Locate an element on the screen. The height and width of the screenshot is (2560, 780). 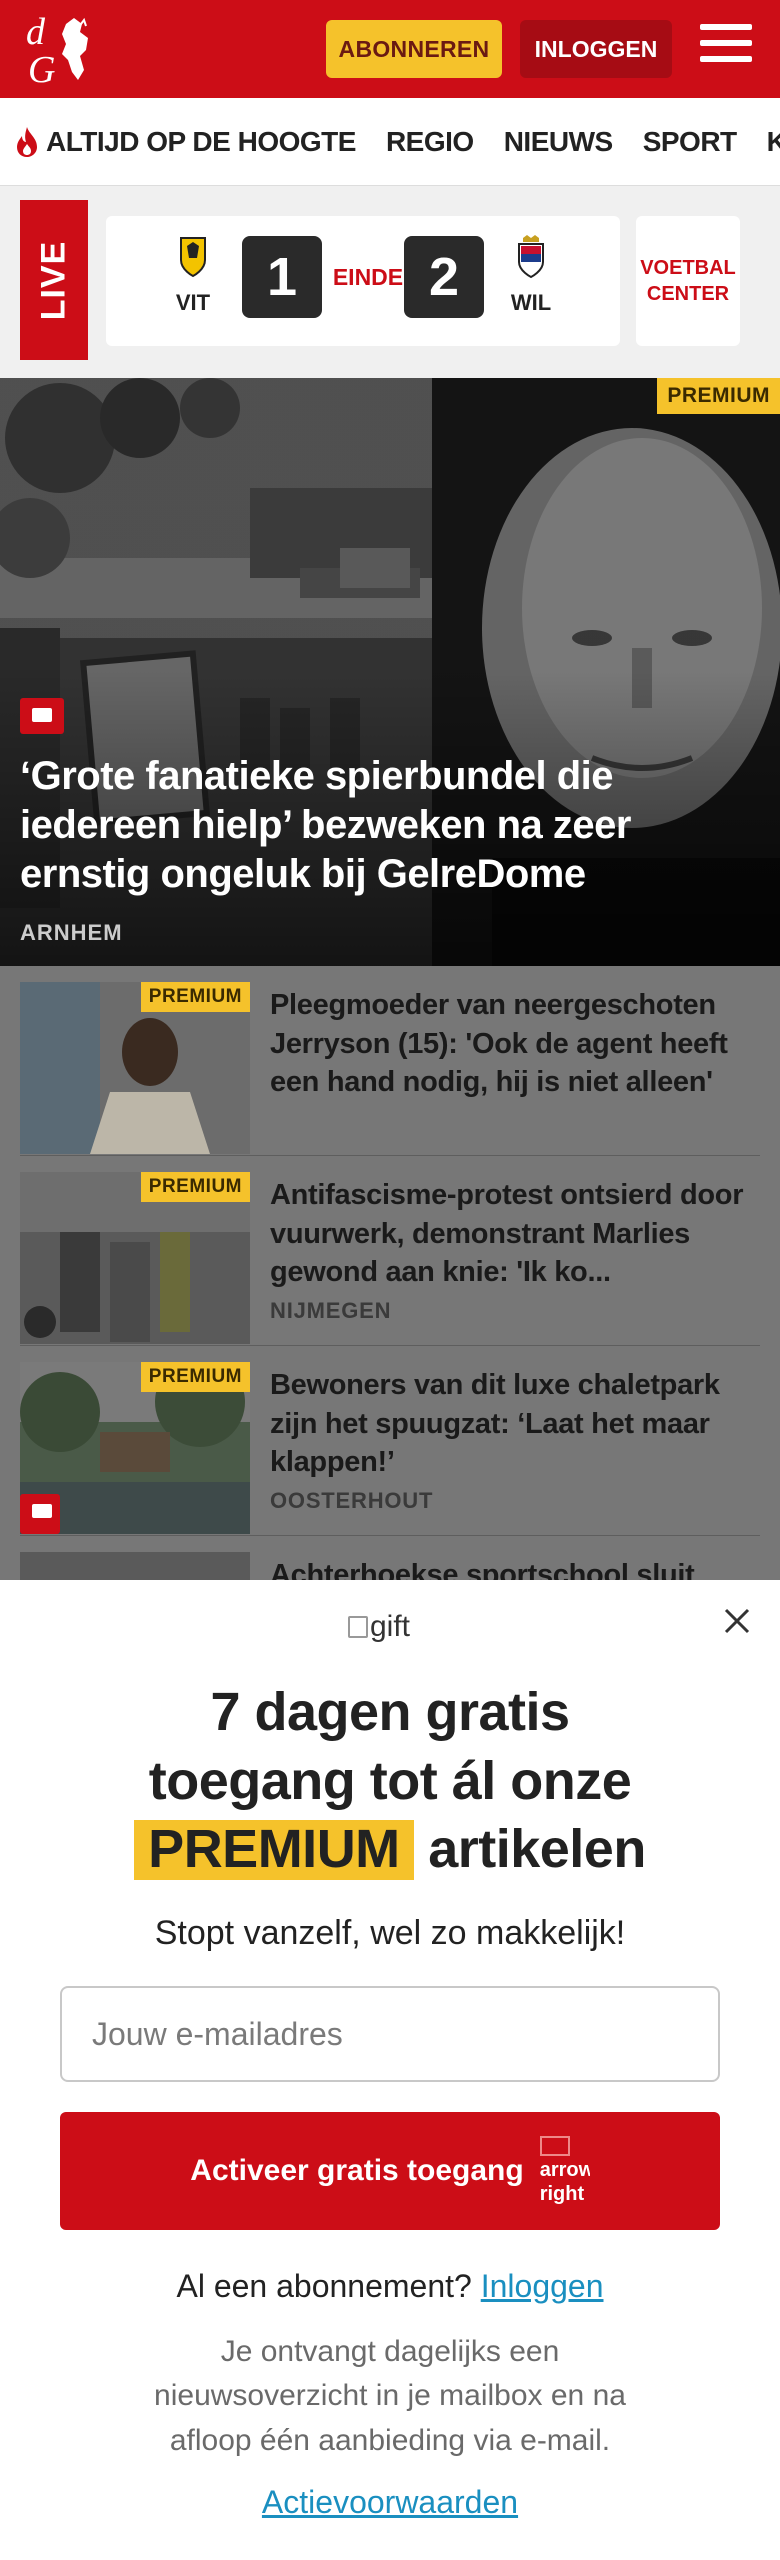
subscribe-button: ABONNEREN is located at coordinates (414, 49).